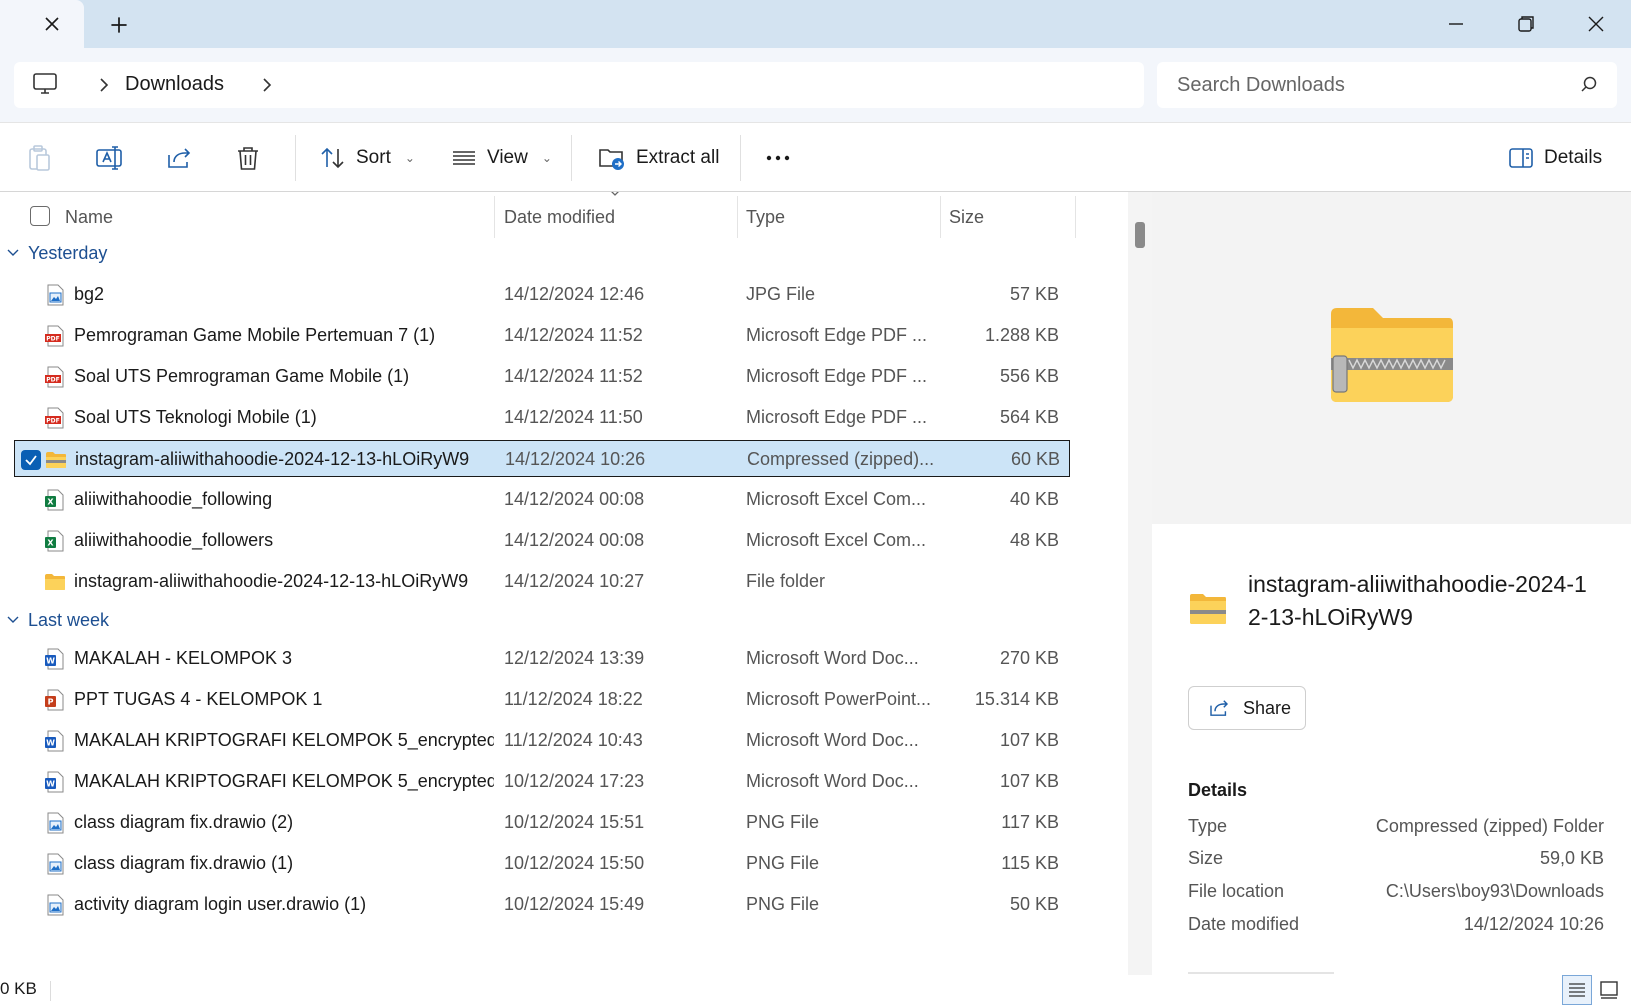 This screenshot has height=1005, width=1631. What do you see at coordinates (1577, 990) in the screenshot?
I see `details-view-toggle` at bounding box center [1577, 990].